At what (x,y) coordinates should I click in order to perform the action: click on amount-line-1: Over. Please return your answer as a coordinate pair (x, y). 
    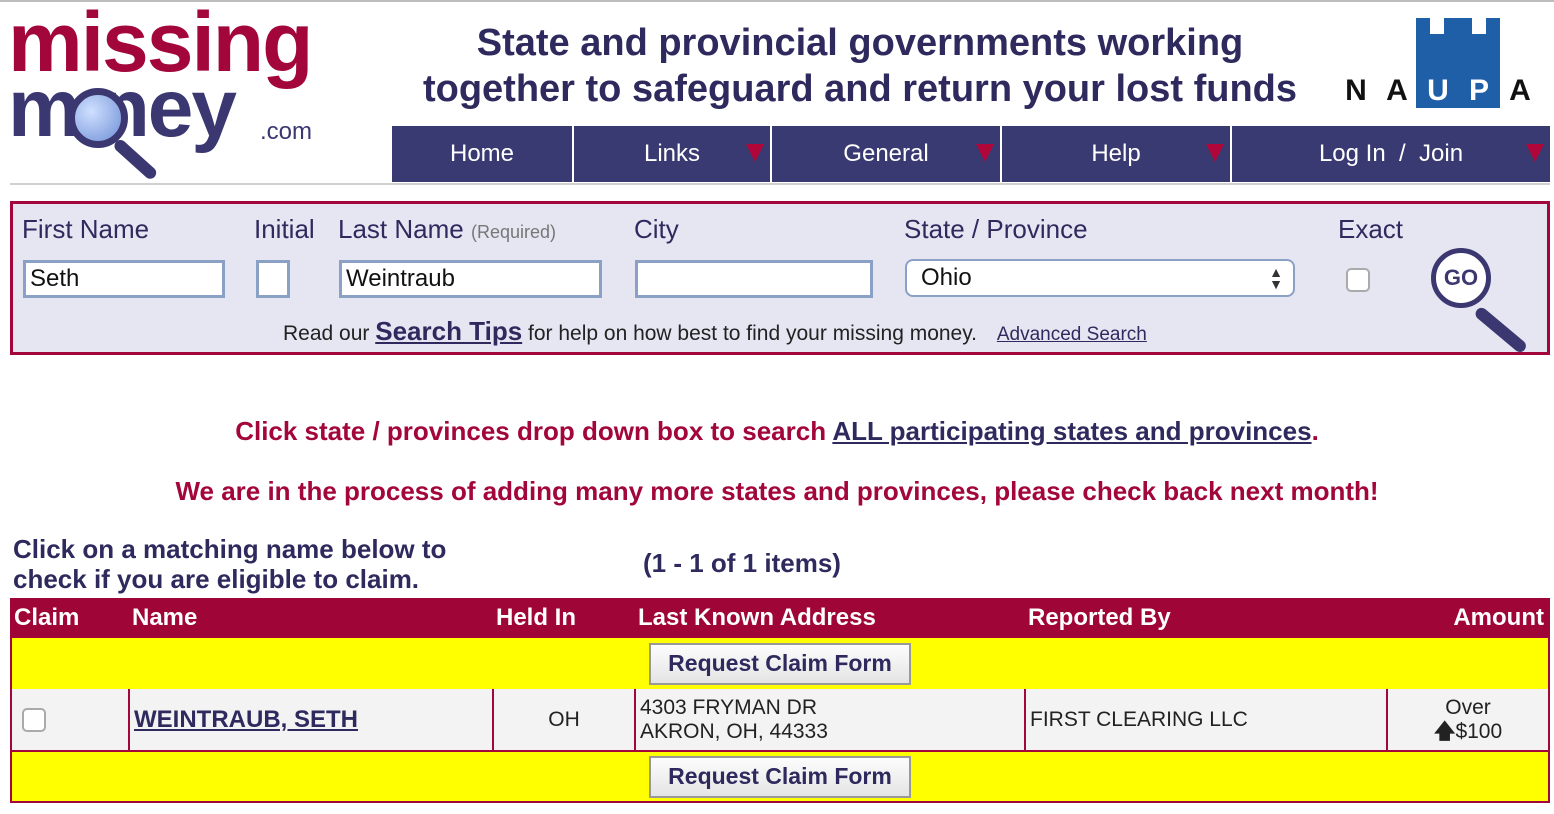
    Looking at the image, I should click on (1468, 707).